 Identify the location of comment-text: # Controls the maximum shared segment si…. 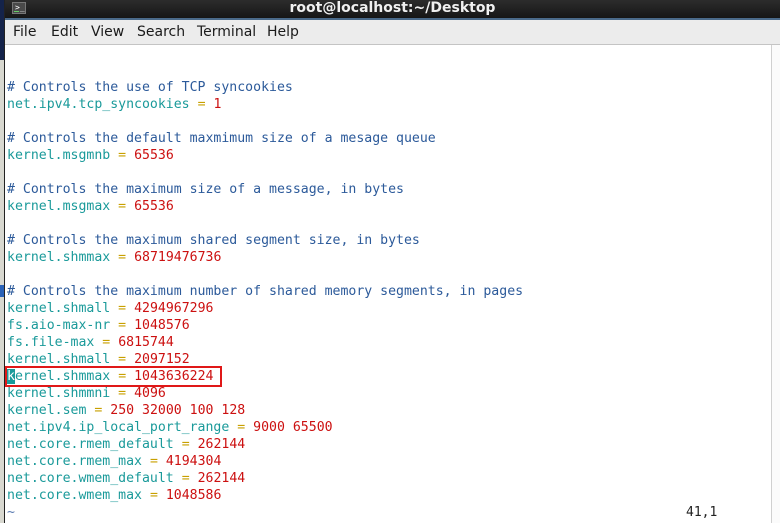
(213, 240).